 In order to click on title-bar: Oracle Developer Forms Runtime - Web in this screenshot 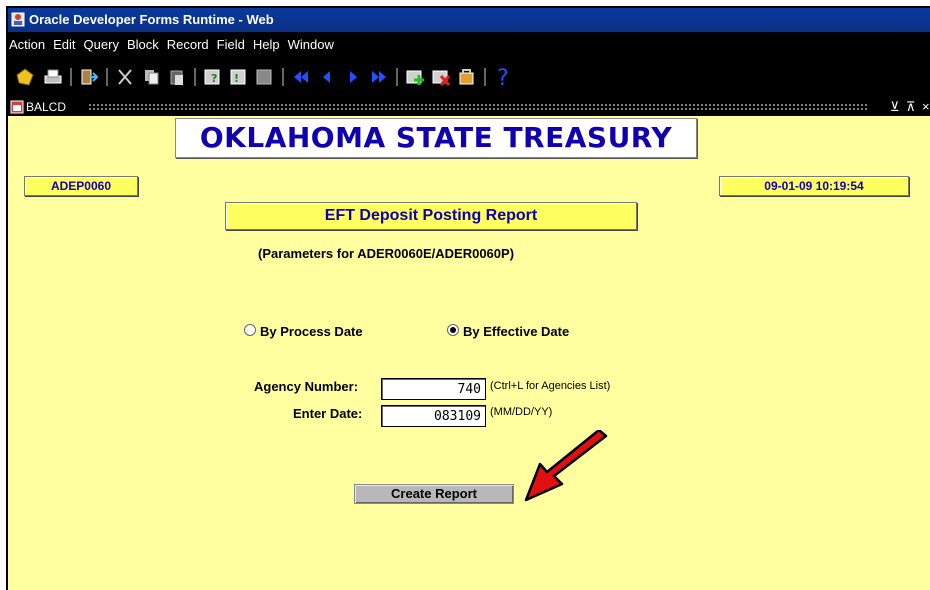, I will do `click(469, 20)`.